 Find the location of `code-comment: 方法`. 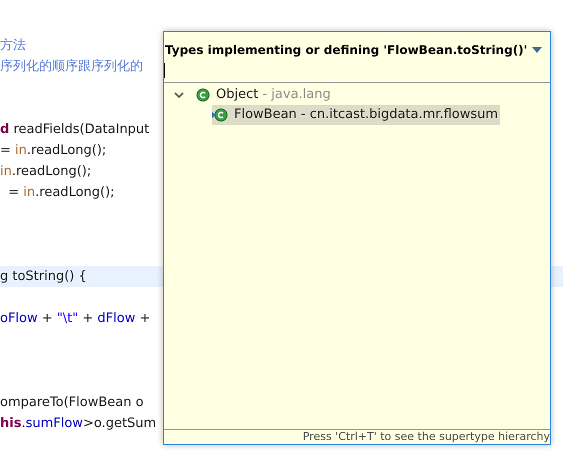

code-comment: 方法 is located at coordinates (13, 45).